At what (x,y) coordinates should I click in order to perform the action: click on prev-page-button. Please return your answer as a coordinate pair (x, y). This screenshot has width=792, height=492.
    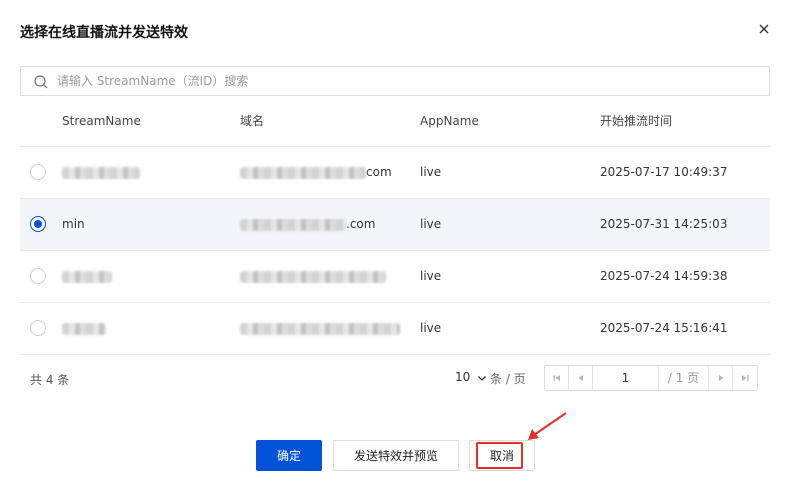
    Looking at the image, I should click on (581, 378).